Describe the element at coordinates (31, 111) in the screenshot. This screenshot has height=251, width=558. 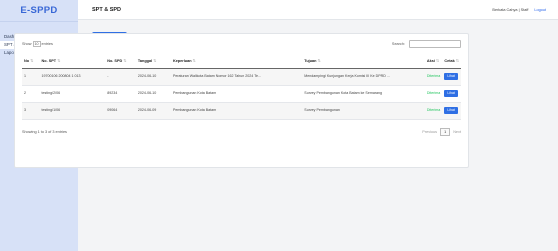
I see `cell-no: 3` at that location.